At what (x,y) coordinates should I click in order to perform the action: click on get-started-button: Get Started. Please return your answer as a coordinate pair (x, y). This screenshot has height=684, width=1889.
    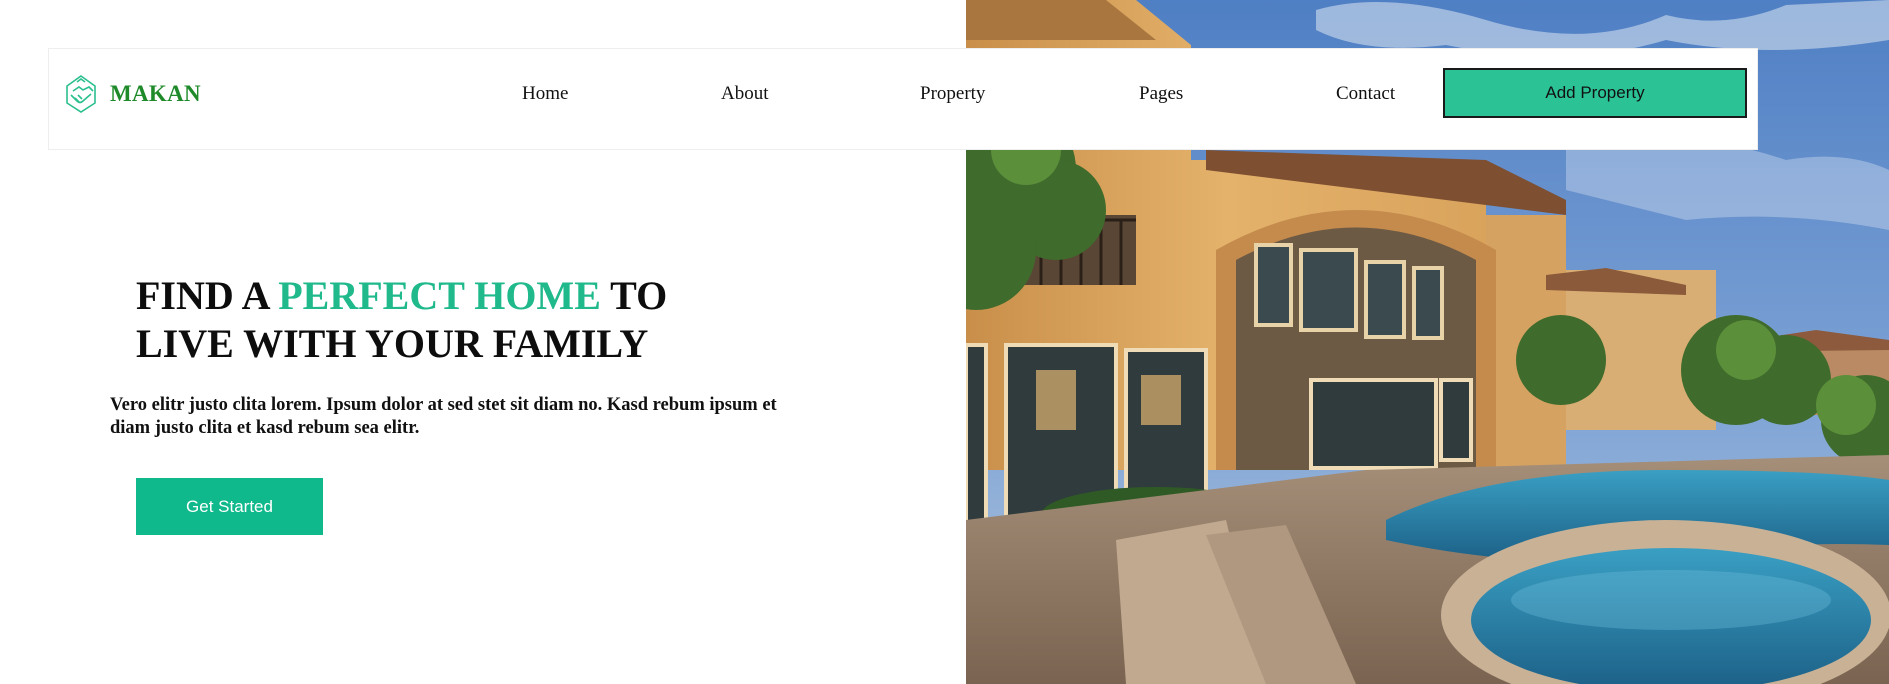
    Looking at the image, I should click on (229, 506).